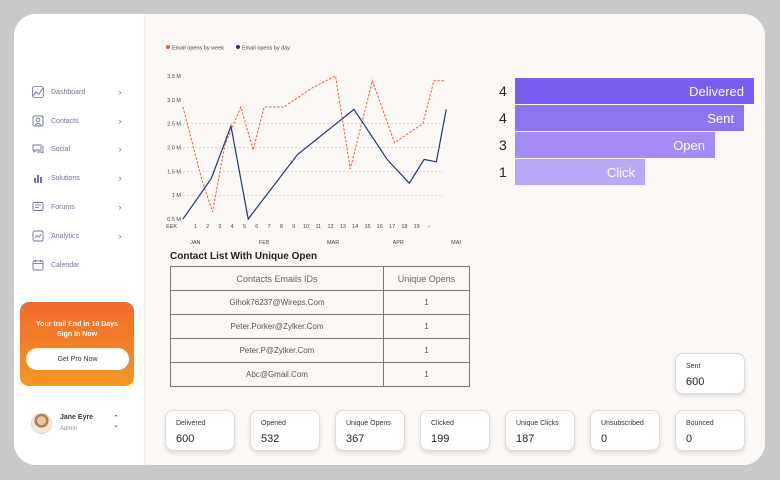  I want to click on stat-value: 0, so click(604, 439).